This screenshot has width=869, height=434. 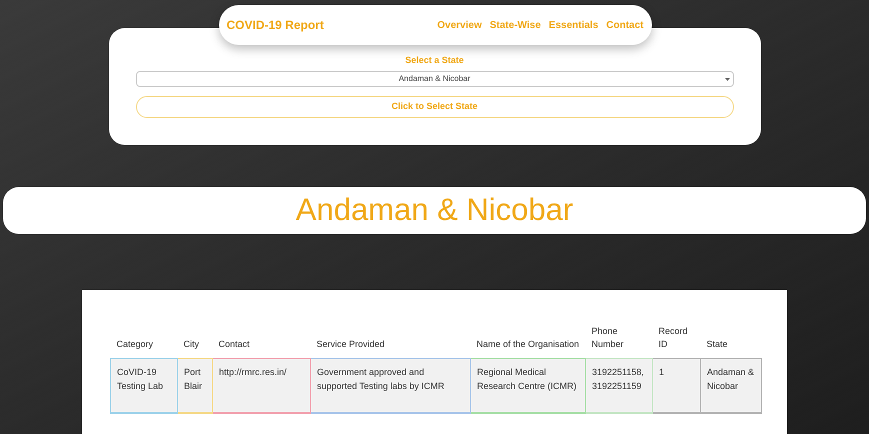 I want to click on column-header: Phone Number, so click(x=619, y=337).